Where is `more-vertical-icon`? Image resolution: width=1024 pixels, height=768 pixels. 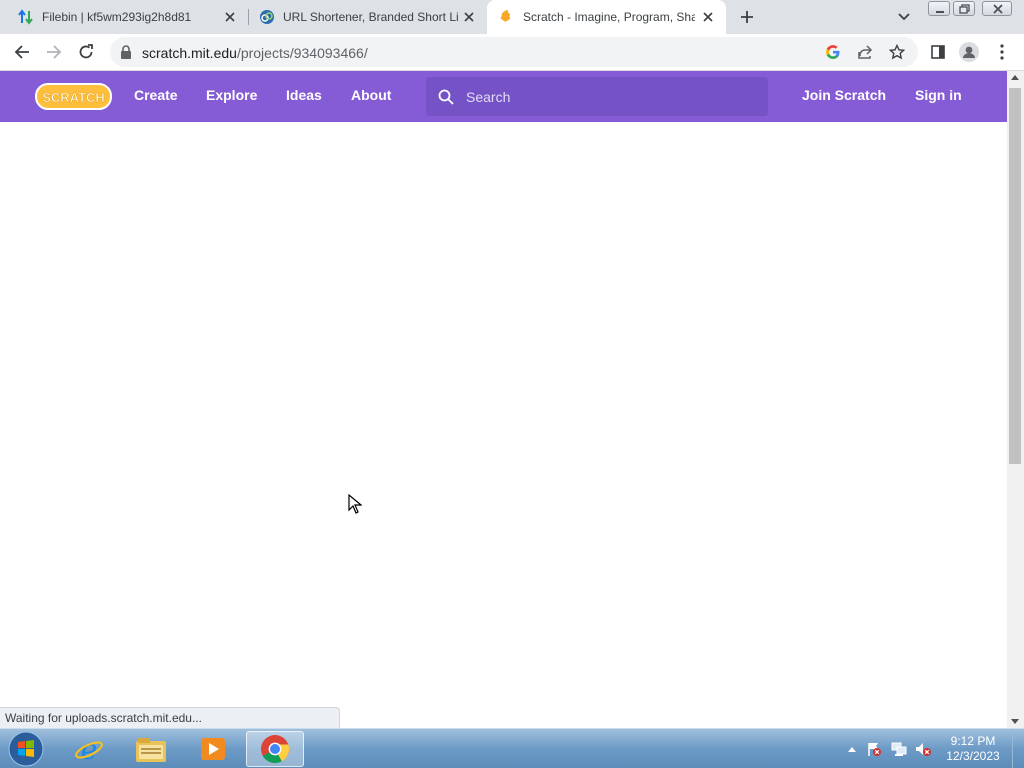 more-vertical-icon is located at coordinates (1002, 52).